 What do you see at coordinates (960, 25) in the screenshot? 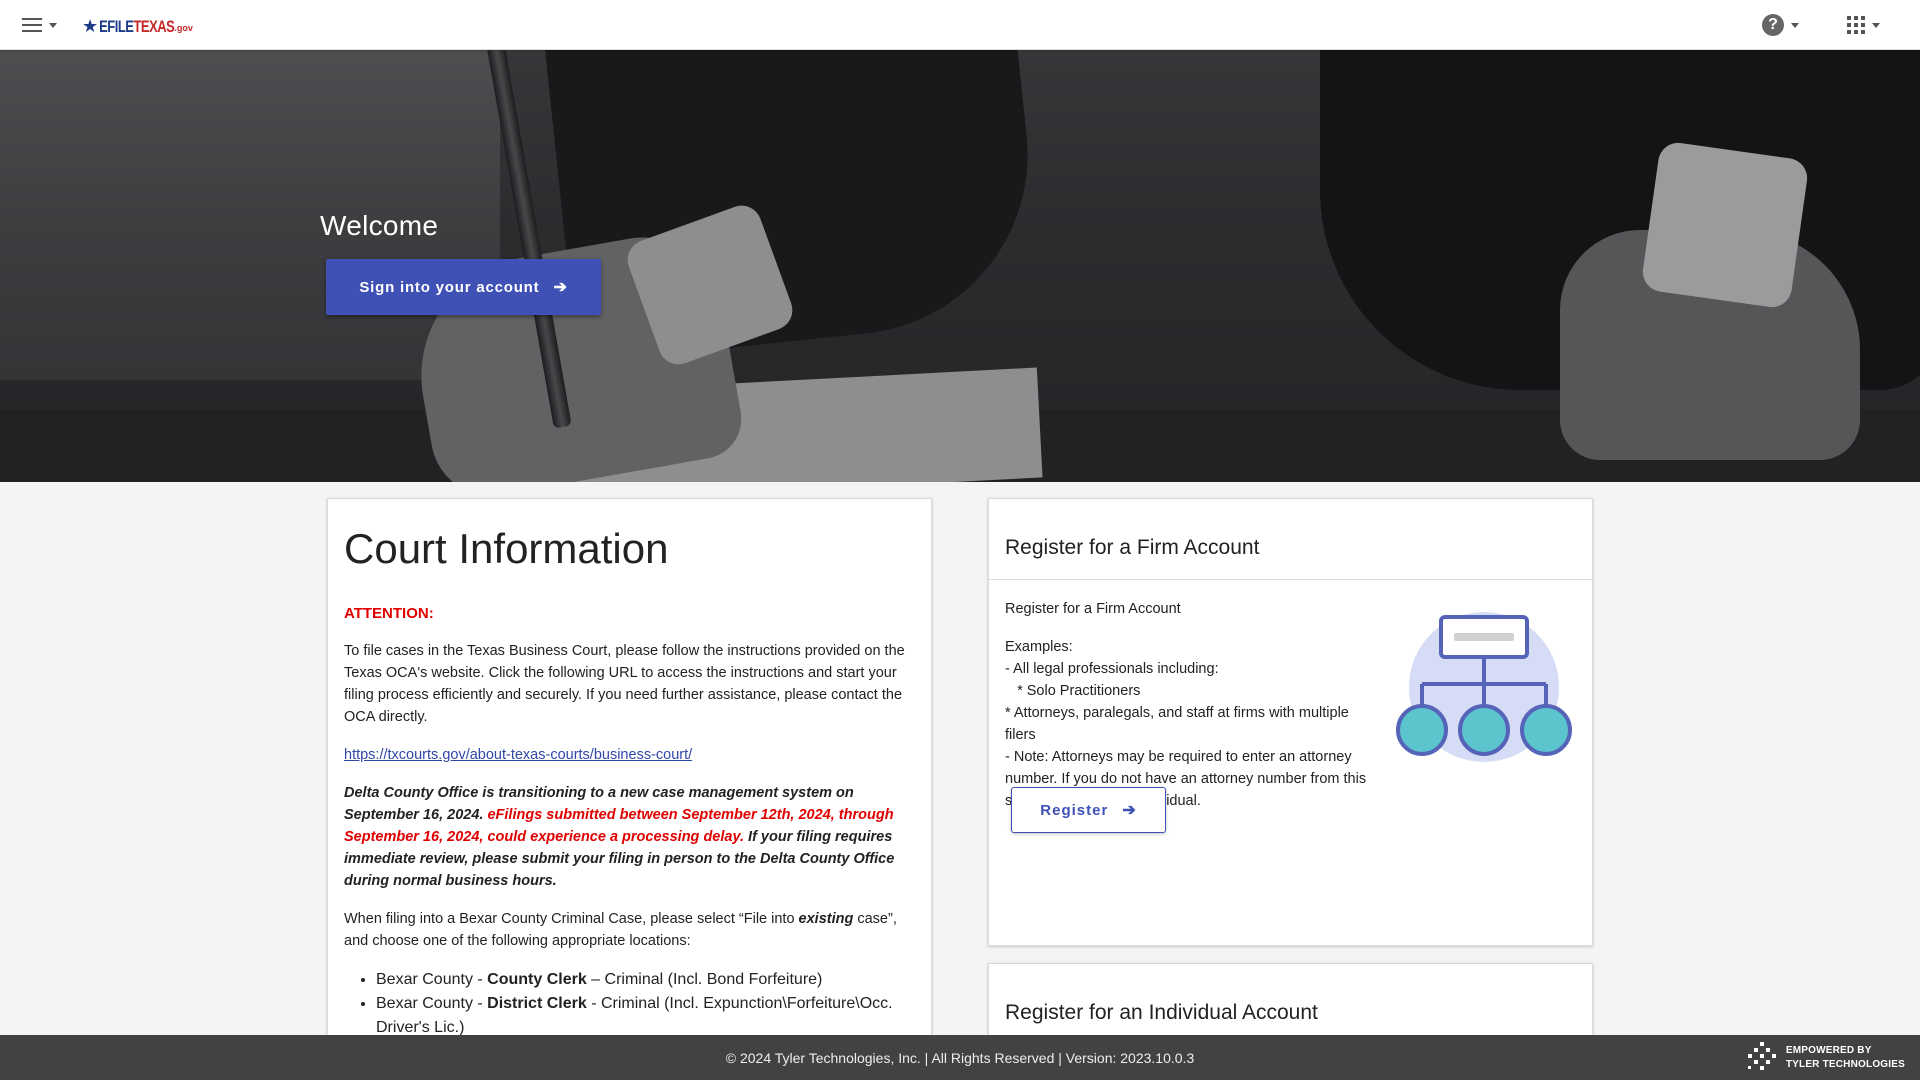
I see `top-navigation-bar: ★ EFILETEXAS .gov ?` at bounding box center [960, 25].